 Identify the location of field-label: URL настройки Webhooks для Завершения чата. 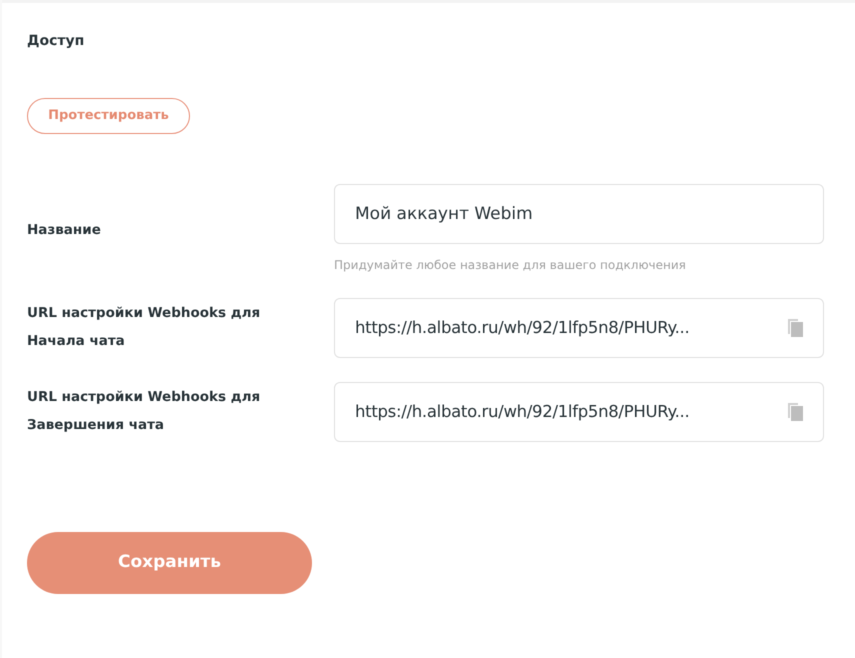
(144, 411).